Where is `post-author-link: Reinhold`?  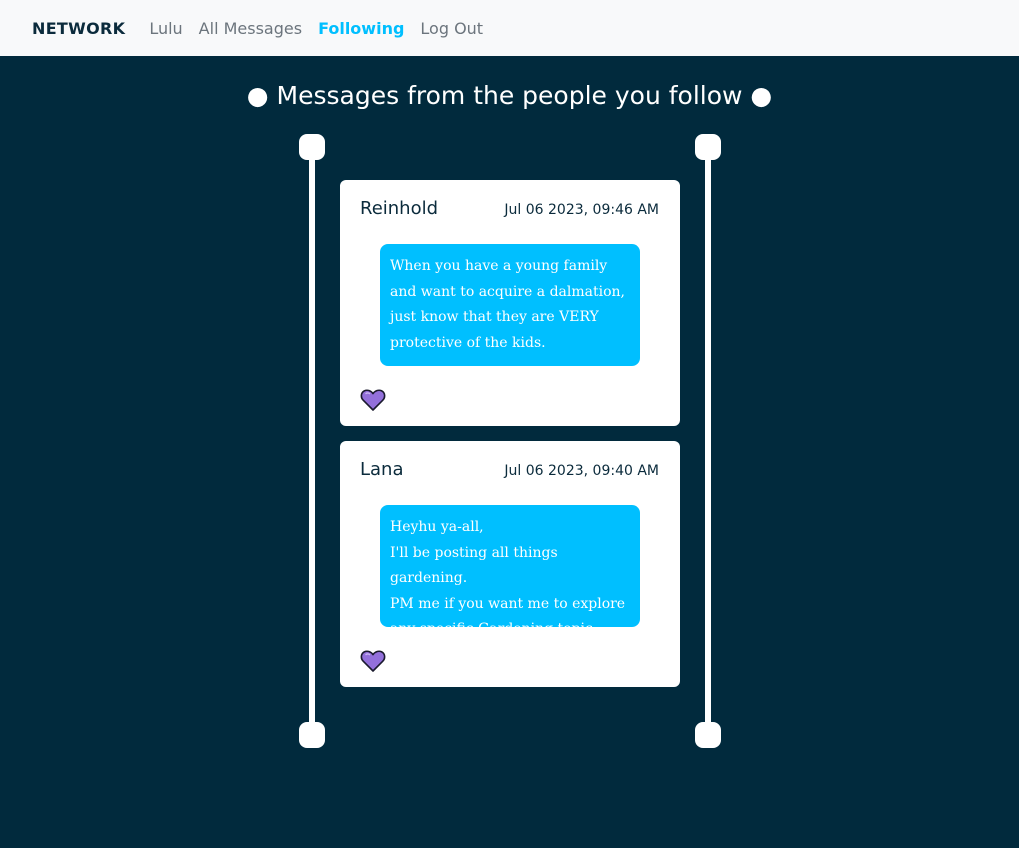
post-author-link: Reinhold is located at coordinates (399, 208).